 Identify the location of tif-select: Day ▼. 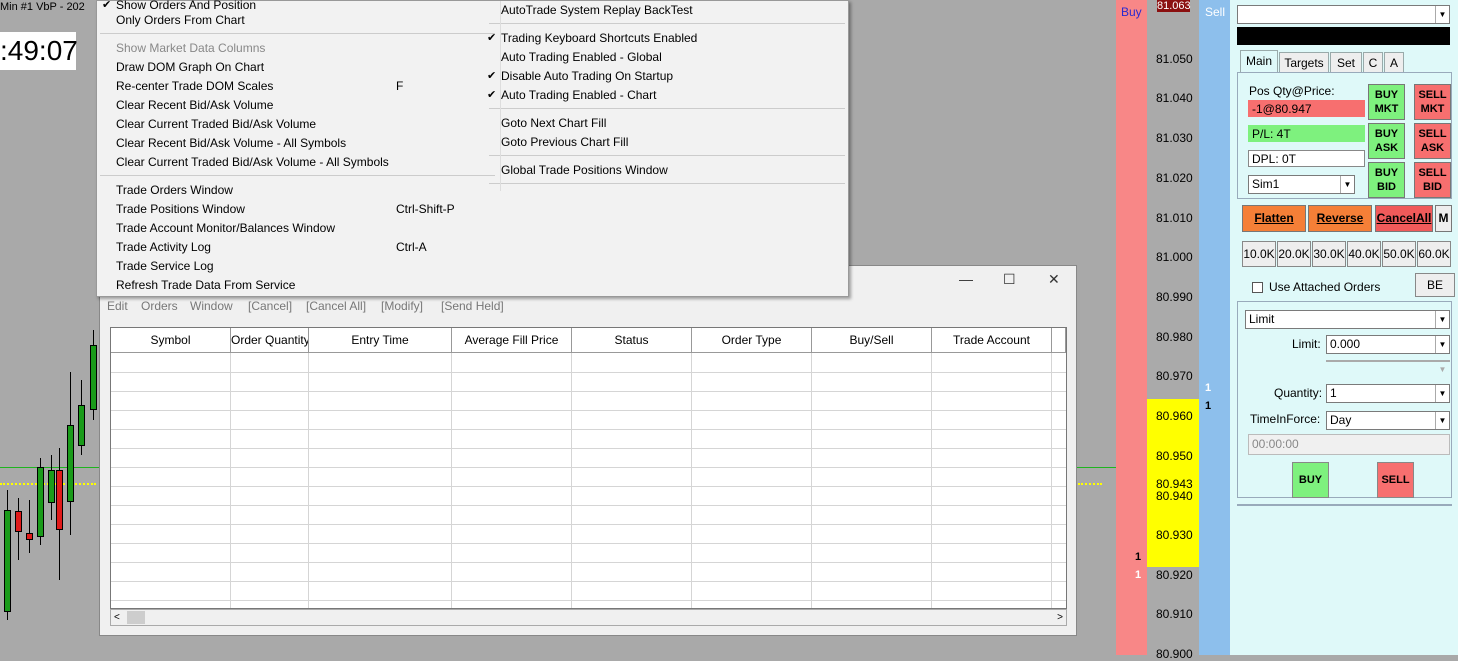
(1388, 420).